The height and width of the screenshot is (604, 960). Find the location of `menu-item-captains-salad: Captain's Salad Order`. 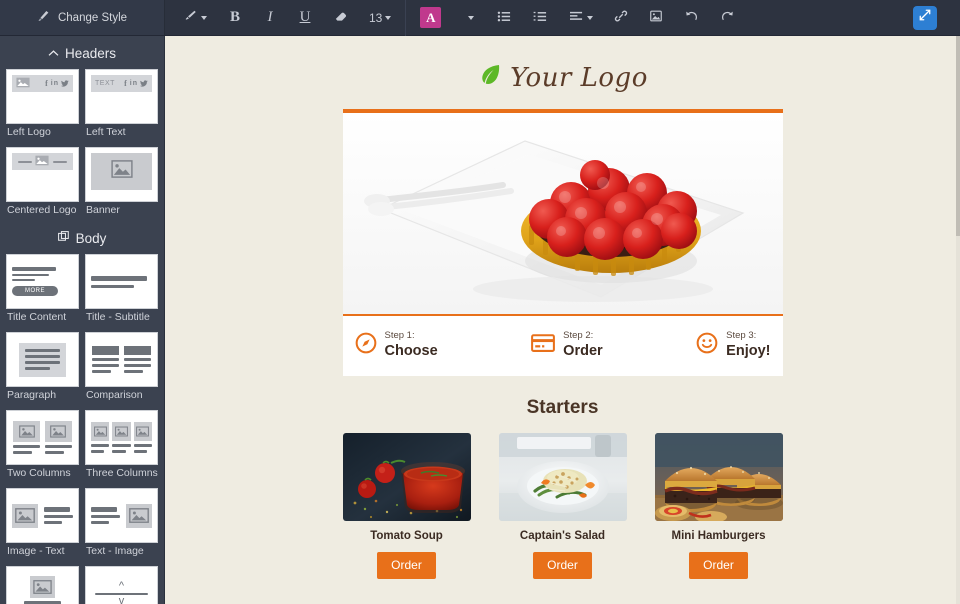

menu-item-captains-salad: Captain's Salad Order is located at coordinates (562, 506).